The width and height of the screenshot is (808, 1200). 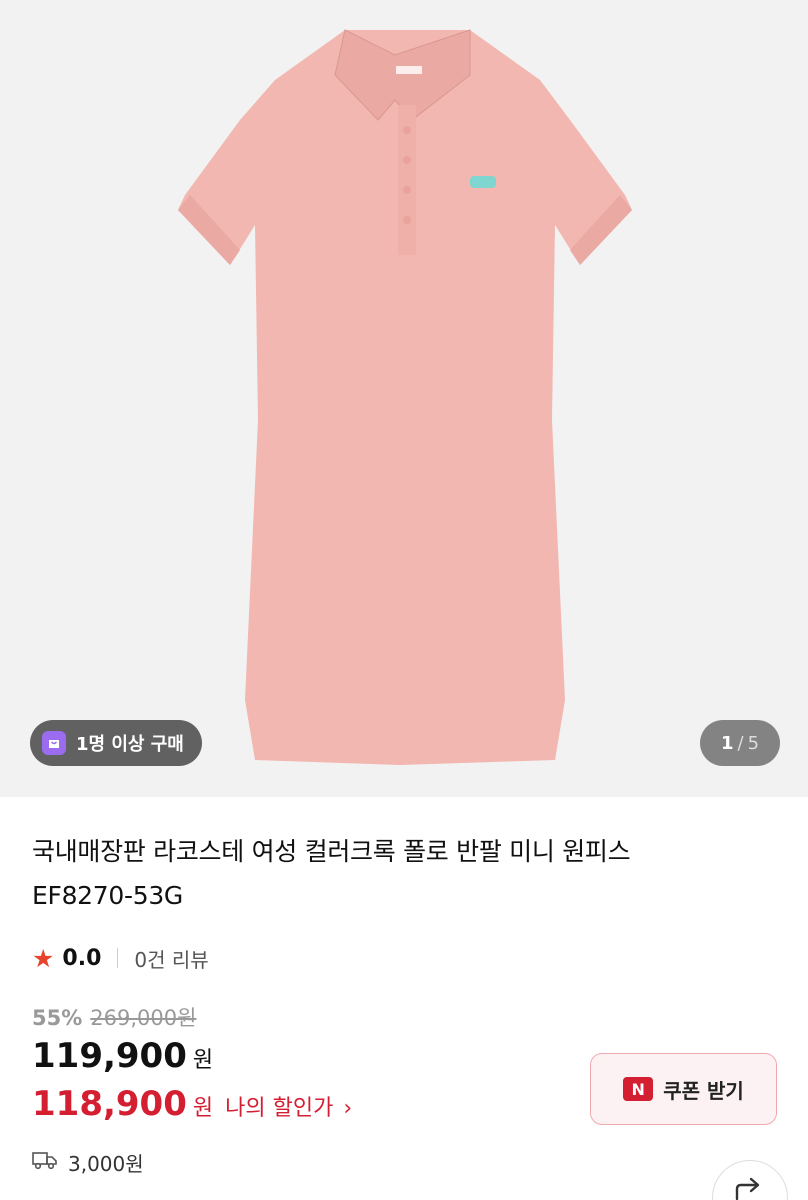 I want to click on my-price-currency: 원, so click(x=203, y=1108).